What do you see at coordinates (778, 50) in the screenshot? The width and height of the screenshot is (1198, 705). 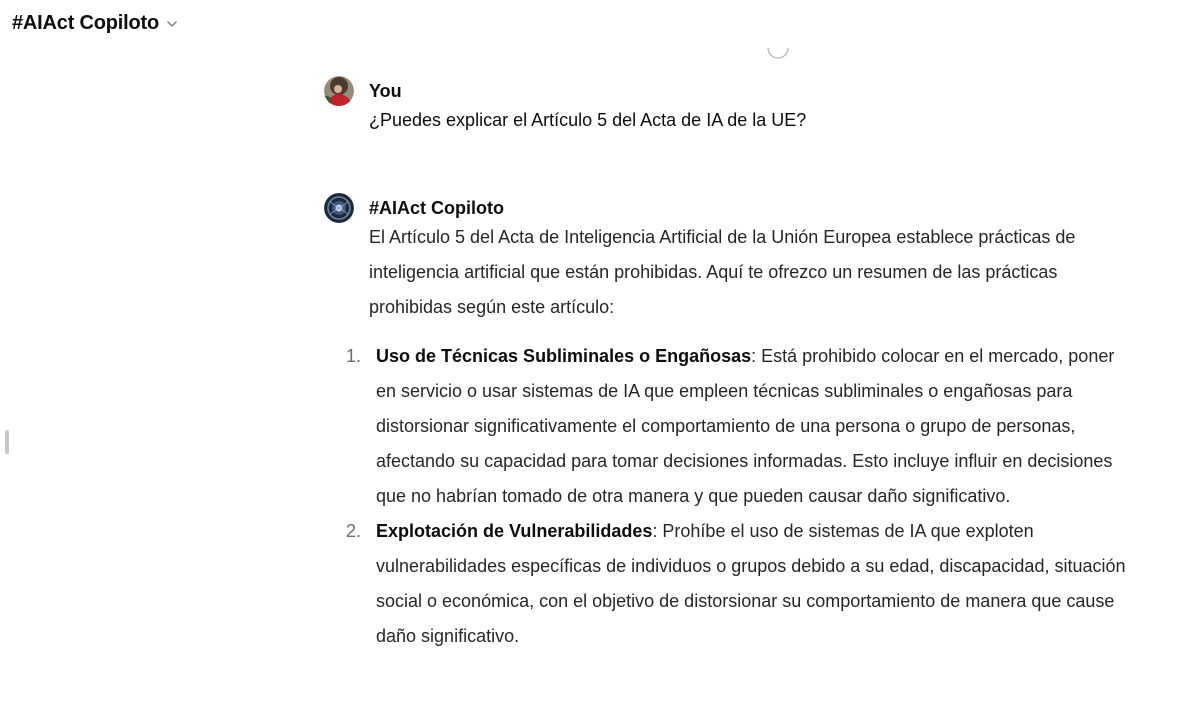 I see `scroll-down-icon` at bounding box center [778, 50].